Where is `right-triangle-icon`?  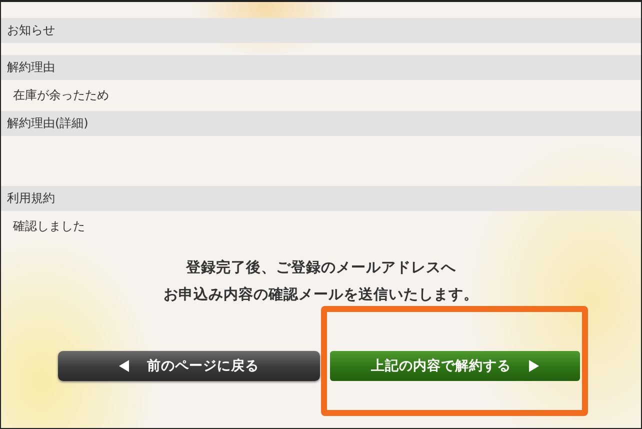
right-triangle-icon is located at coordinates (534, 366).